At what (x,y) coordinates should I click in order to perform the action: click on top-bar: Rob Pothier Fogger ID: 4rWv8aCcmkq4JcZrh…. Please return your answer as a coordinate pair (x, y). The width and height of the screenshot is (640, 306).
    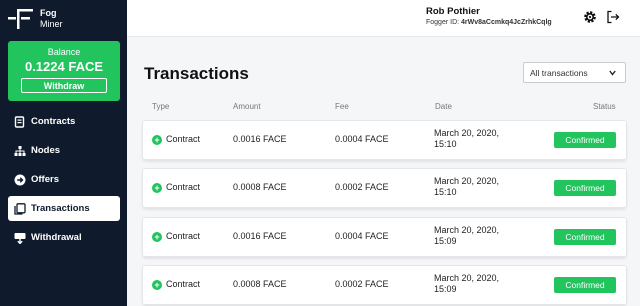
    Looking at the image, I should click on (383, 18).